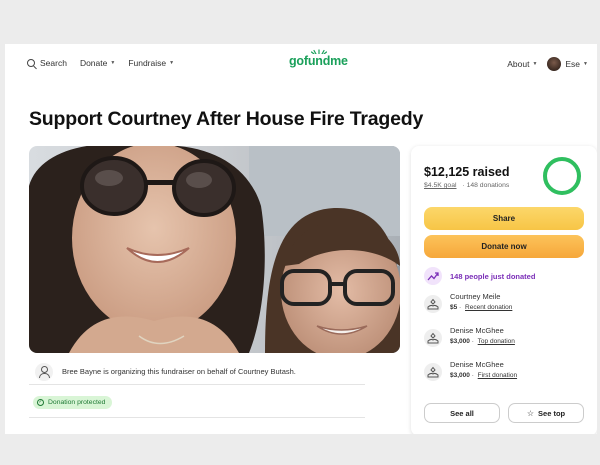  Describe the element at coordinates (197, 417) in the screenshot. I see `divider` at that location.